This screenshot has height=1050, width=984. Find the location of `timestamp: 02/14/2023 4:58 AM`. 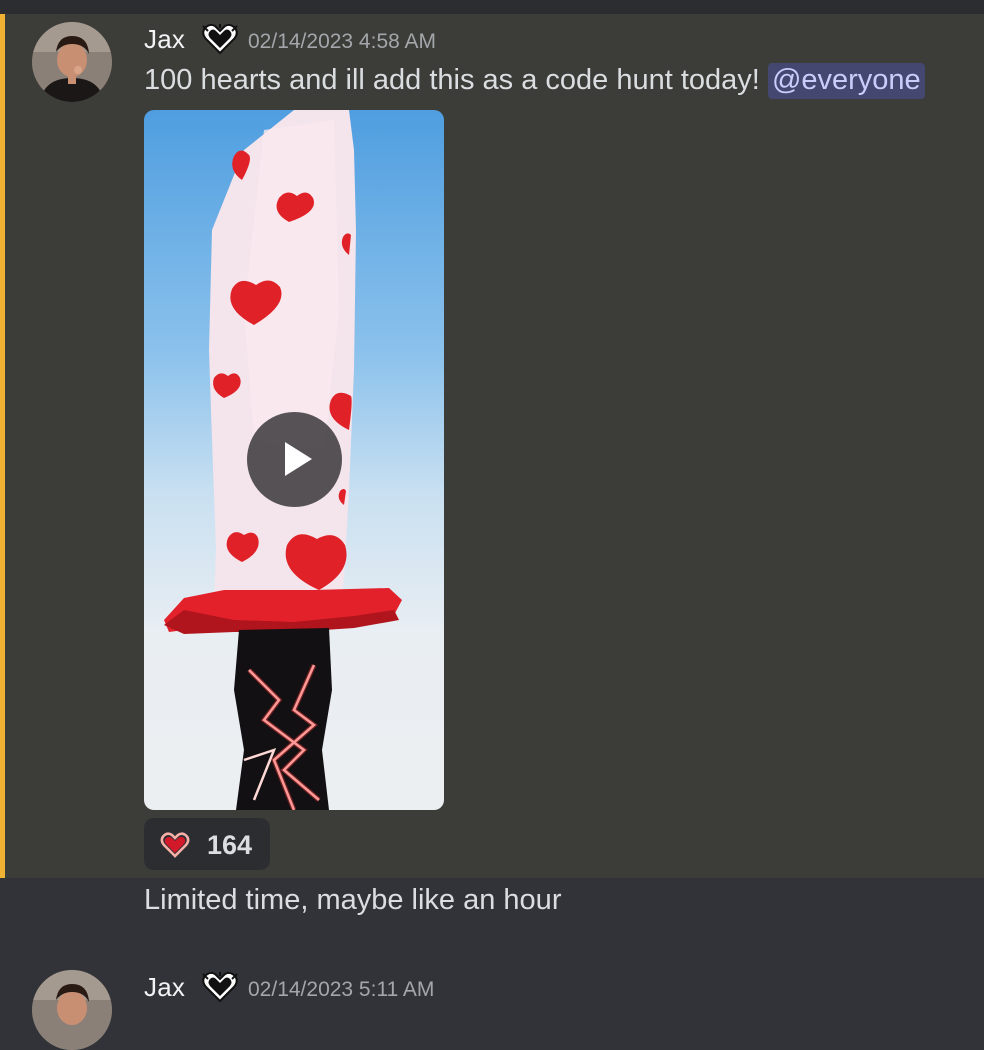

timestamp: 02/14/2023 4:58 AM is located at coordinates (342, 41).